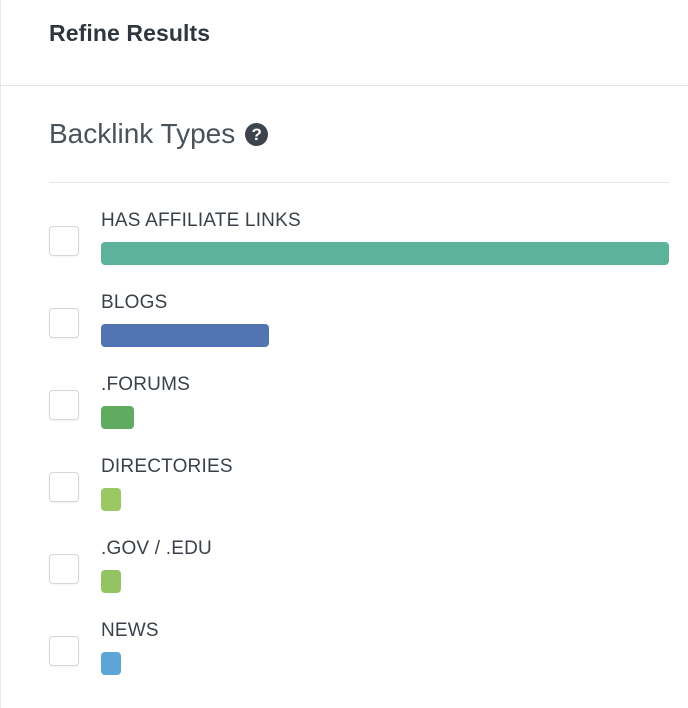  Describe the element at coordinates (134, 303) in the screenshot. I see `filter-label: BLOGS` at that location.